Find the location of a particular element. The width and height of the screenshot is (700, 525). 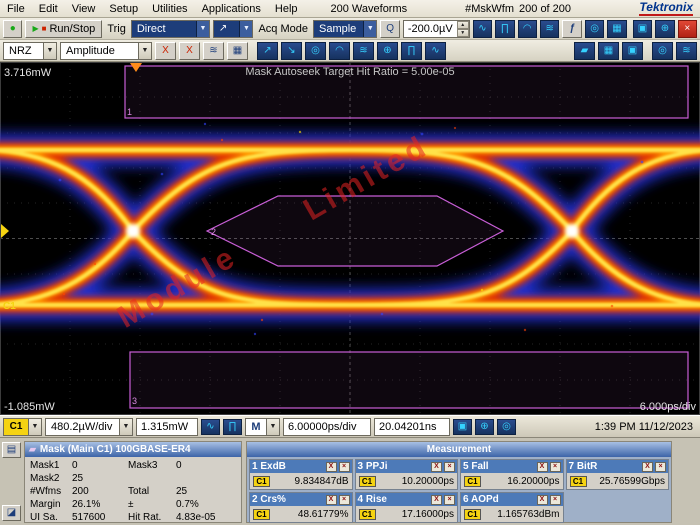

acquire-setup-icon: ≋ is located at coordinates (686, 50).